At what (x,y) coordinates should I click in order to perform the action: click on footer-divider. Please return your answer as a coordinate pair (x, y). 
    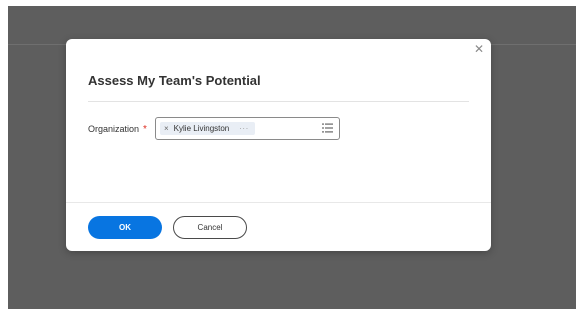
    Looking at the image, I should click on (278, 202).